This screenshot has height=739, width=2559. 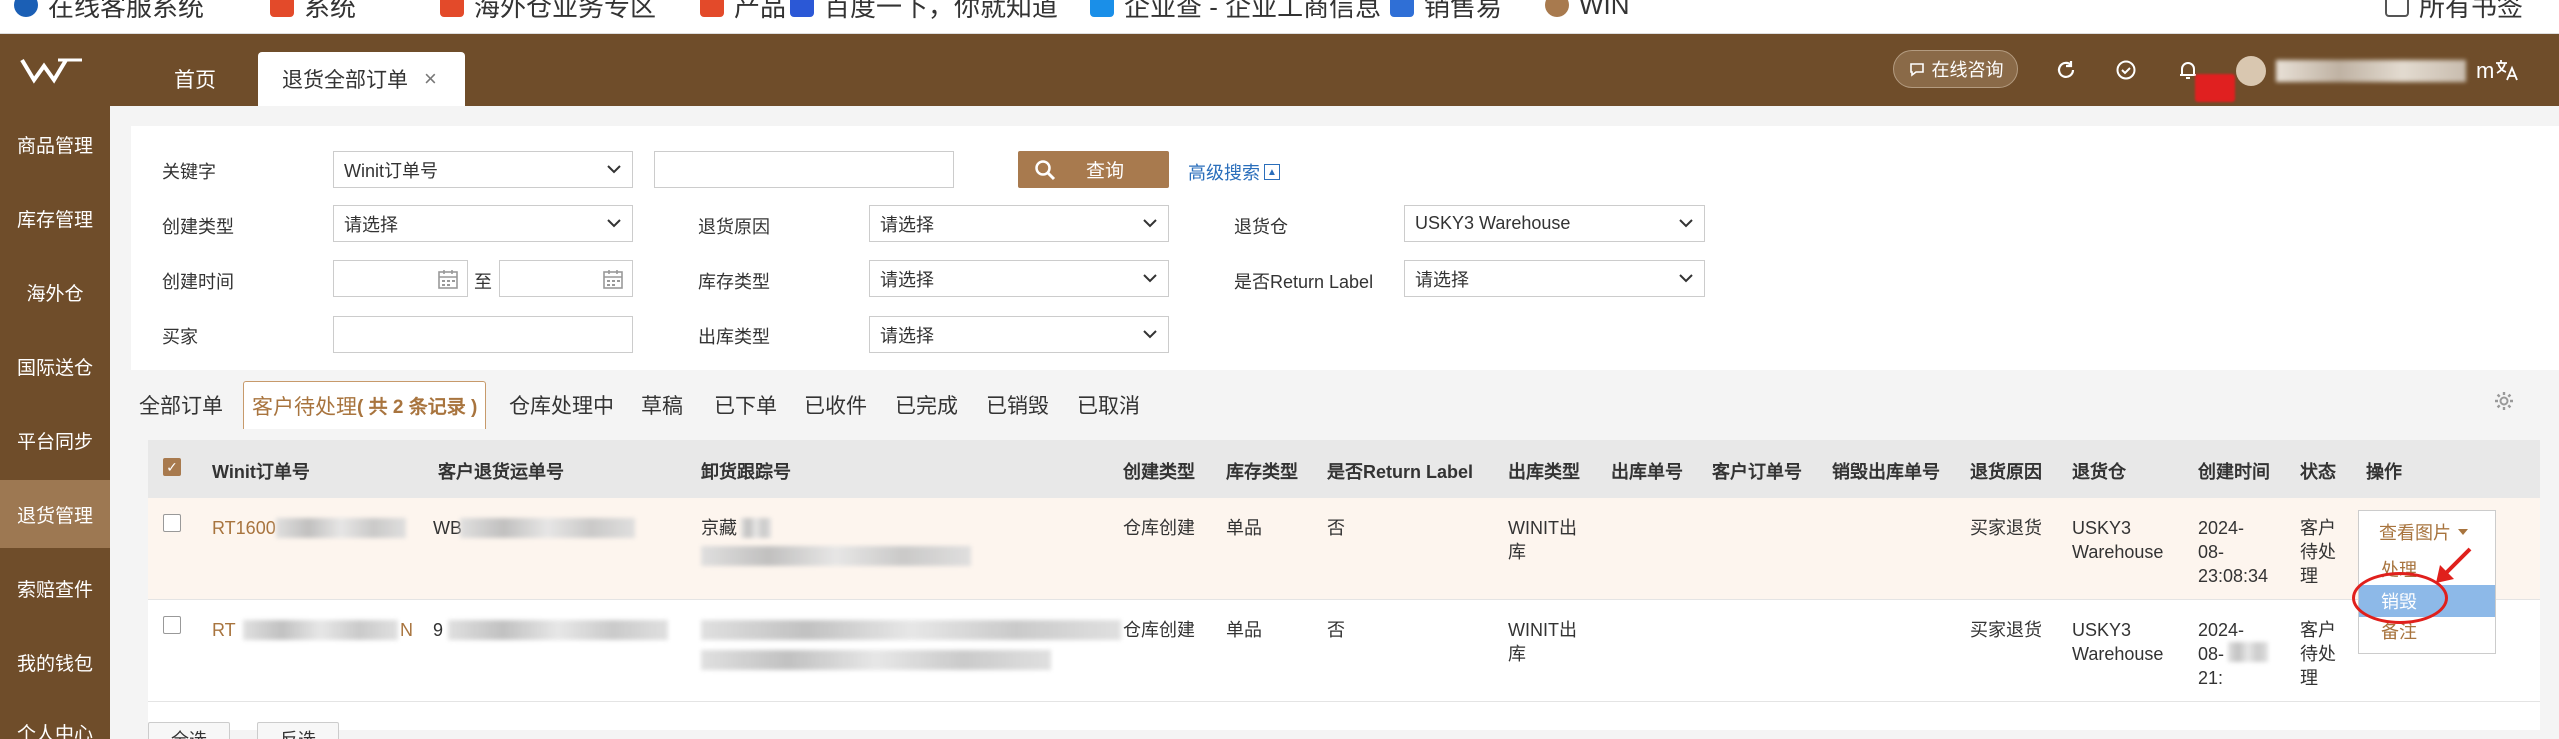 I want to click on customer-tracking: 9, so click(x=438, y=630).